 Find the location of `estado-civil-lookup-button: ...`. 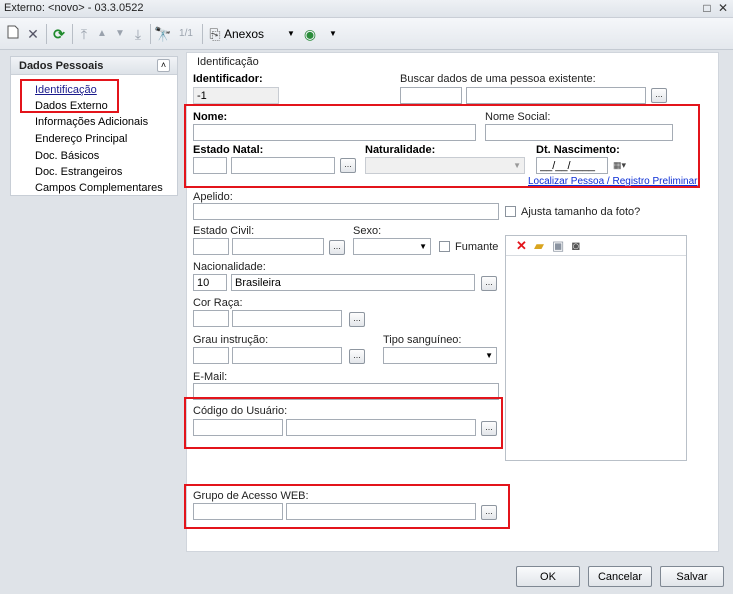

estado-civil-lookup-button: ... is located at coordinates (337, 247).